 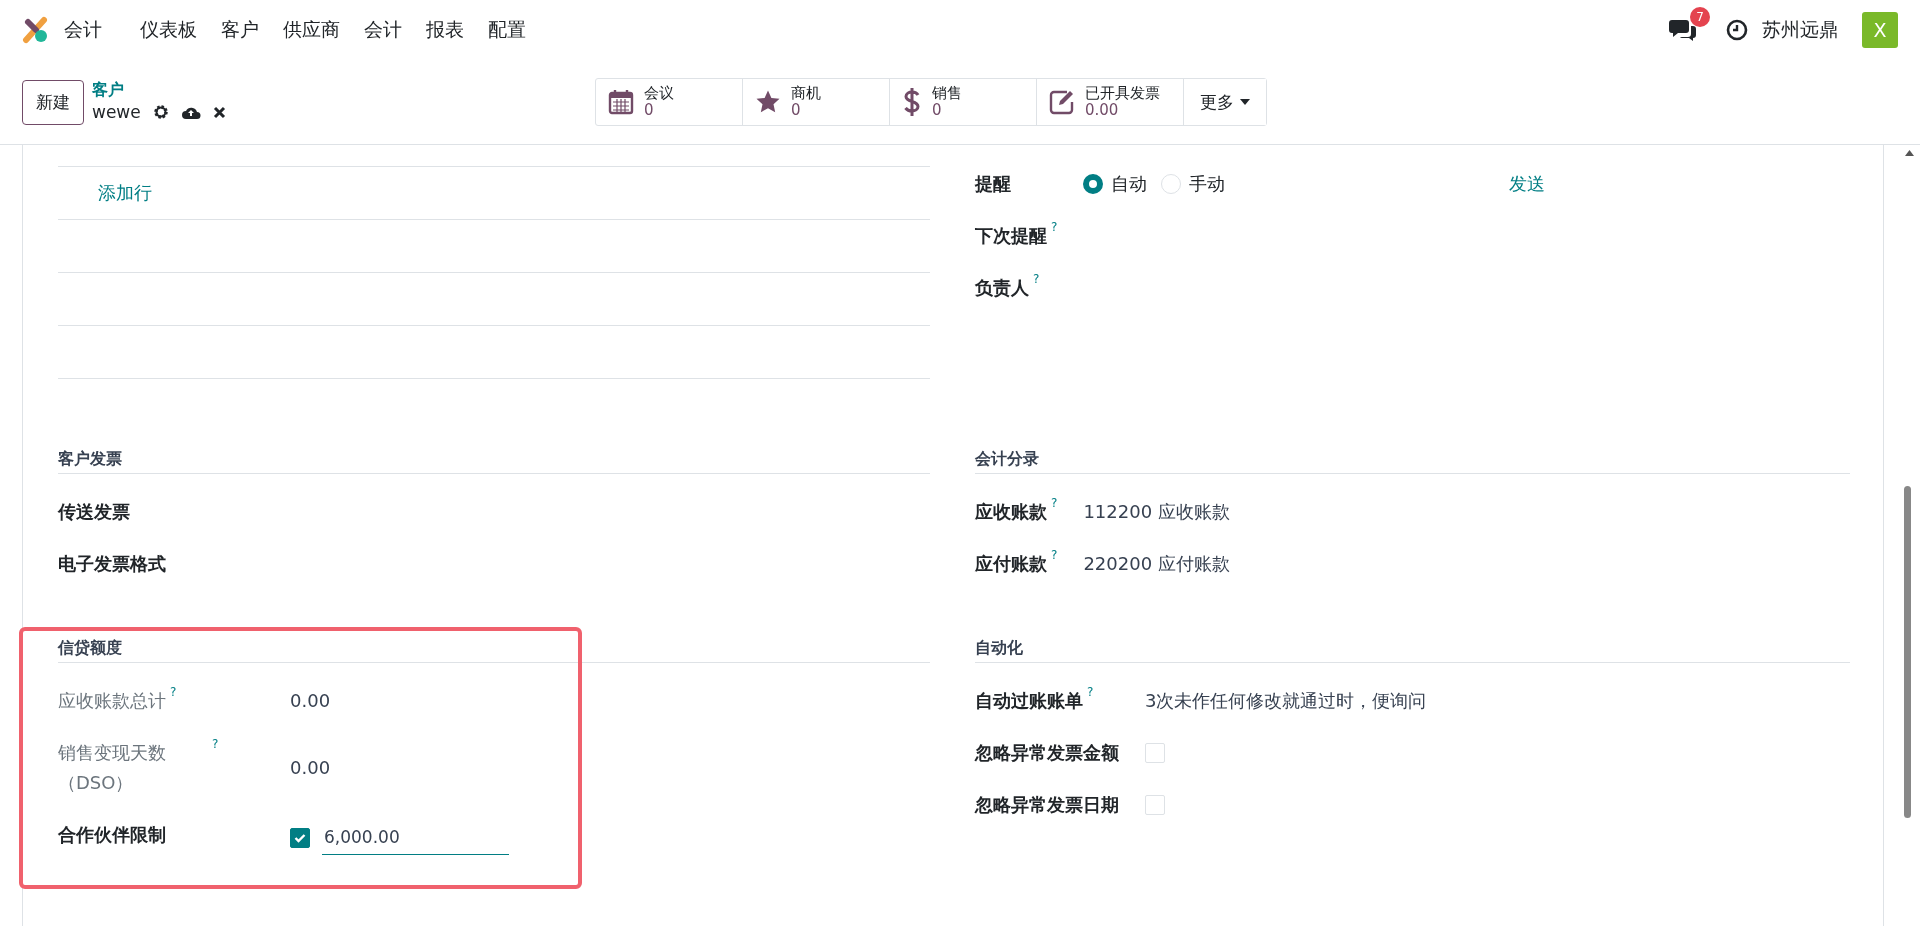 I want to click on clock-icon, so click(x=1737, y=30).